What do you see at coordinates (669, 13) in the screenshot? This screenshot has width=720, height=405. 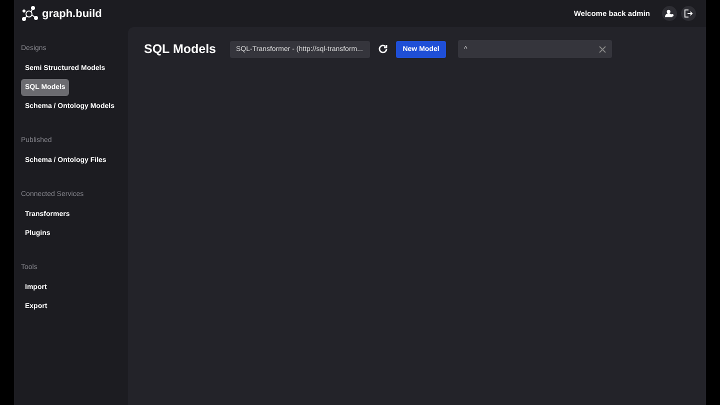 I see `user-settings-icon` at bounding box center [669, 13].